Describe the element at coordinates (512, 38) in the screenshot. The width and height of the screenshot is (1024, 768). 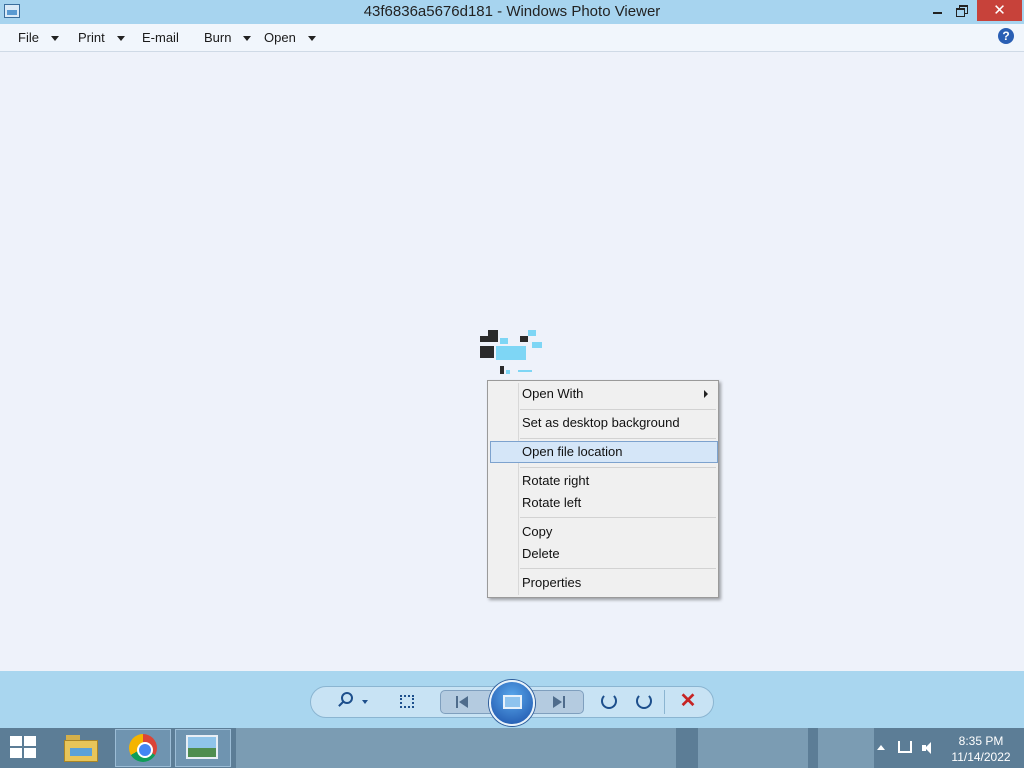
I see `menu-bar: File Print E-mail Burn Open` at that location.